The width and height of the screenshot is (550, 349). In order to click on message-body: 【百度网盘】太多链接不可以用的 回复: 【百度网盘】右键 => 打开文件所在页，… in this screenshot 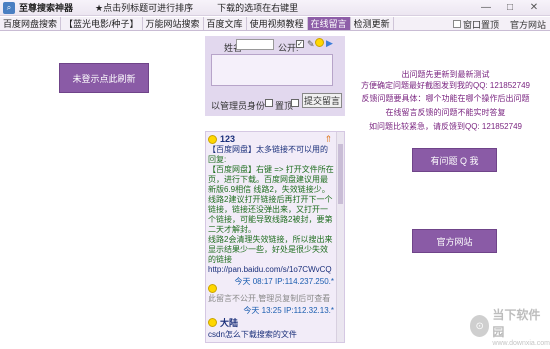, I will do `click(271, 210)`.